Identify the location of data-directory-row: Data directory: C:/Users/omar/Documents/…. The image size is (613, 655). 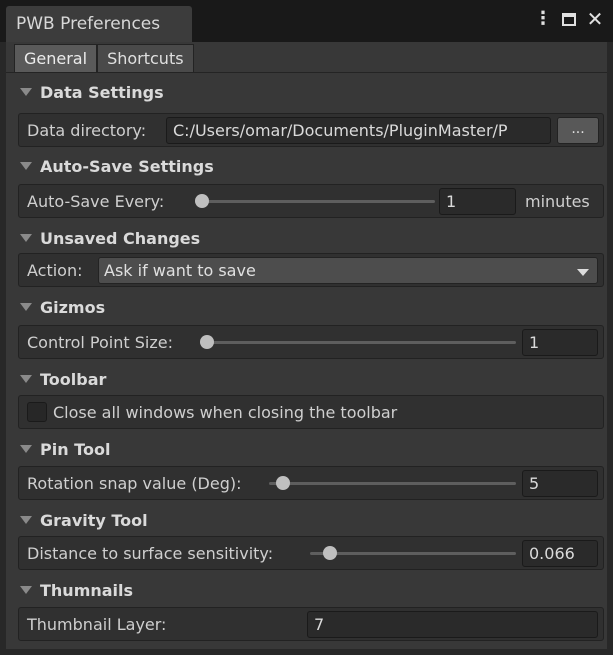
(311, 130).